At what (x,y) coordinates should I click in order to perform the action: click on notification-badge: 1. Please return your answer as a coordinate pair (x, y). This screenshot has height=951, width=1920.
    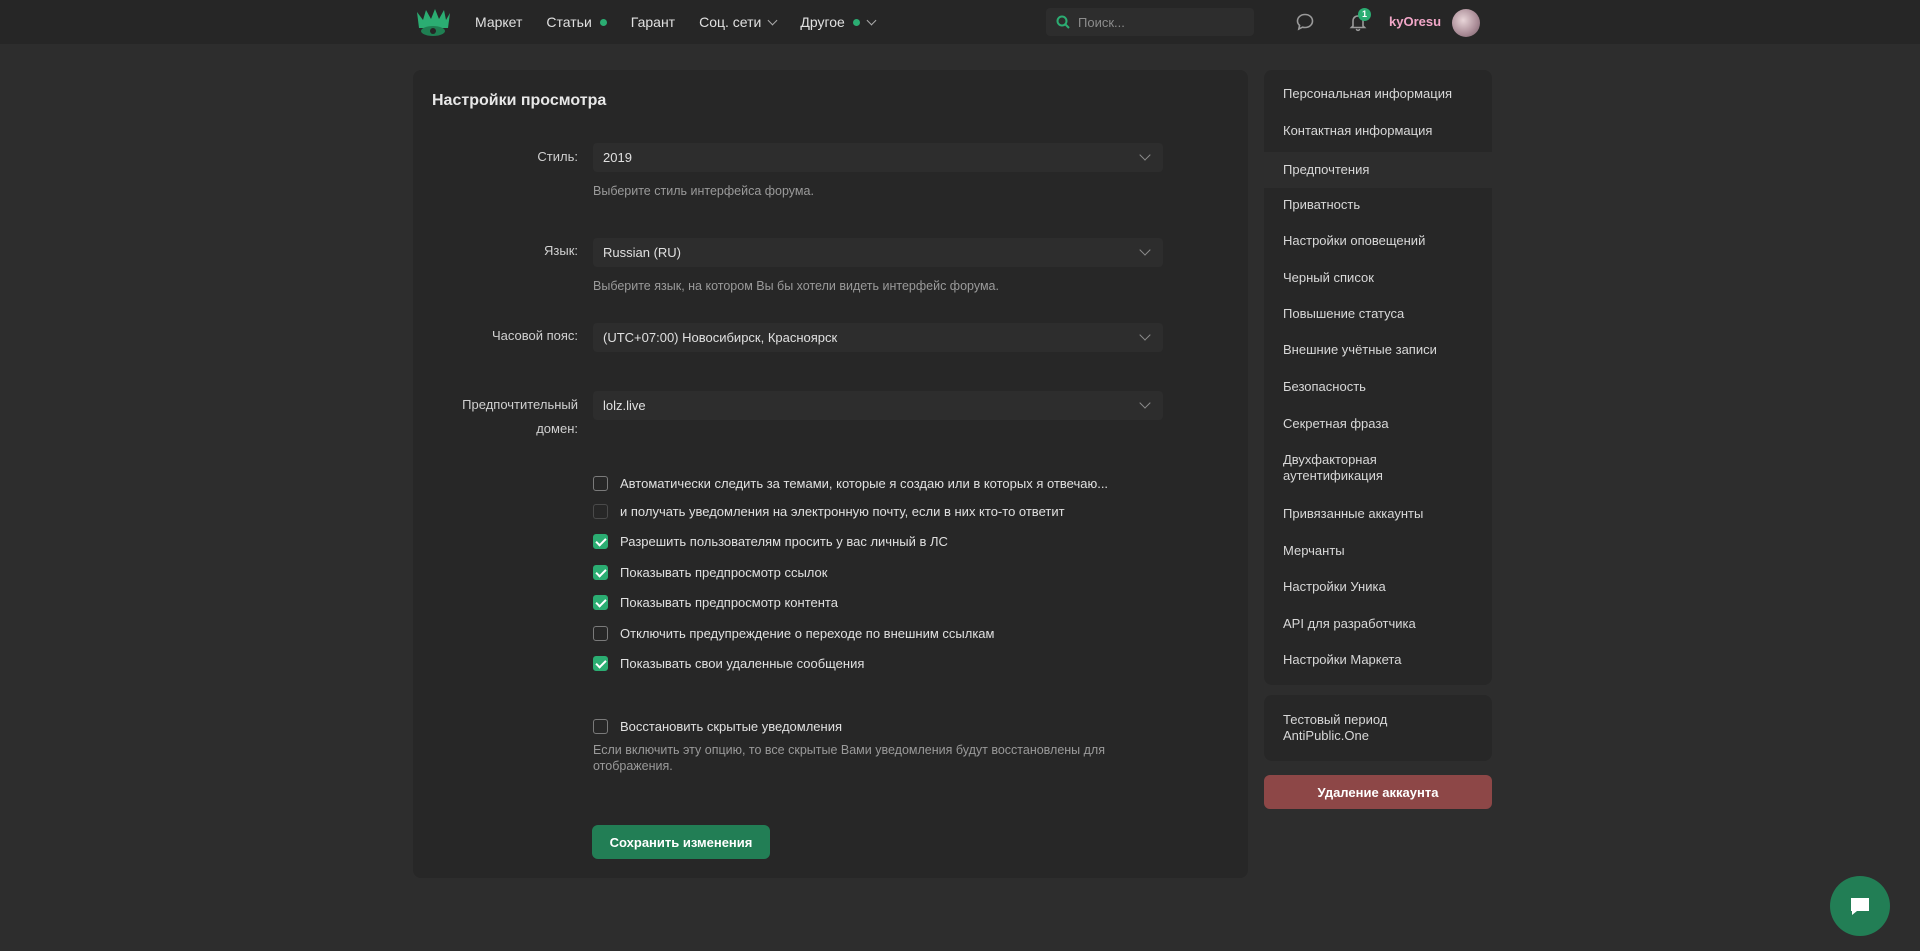
    Looking at the image, I should click on (1364, 14).